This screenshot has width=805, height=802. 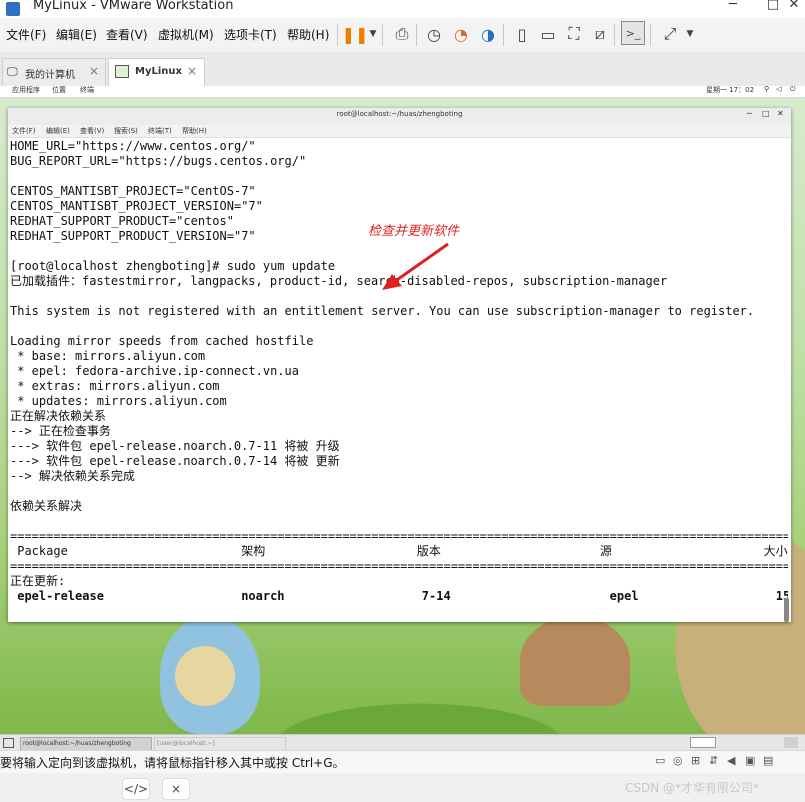 I want to click on minimize-button: ─, so click(x=733, y=6).